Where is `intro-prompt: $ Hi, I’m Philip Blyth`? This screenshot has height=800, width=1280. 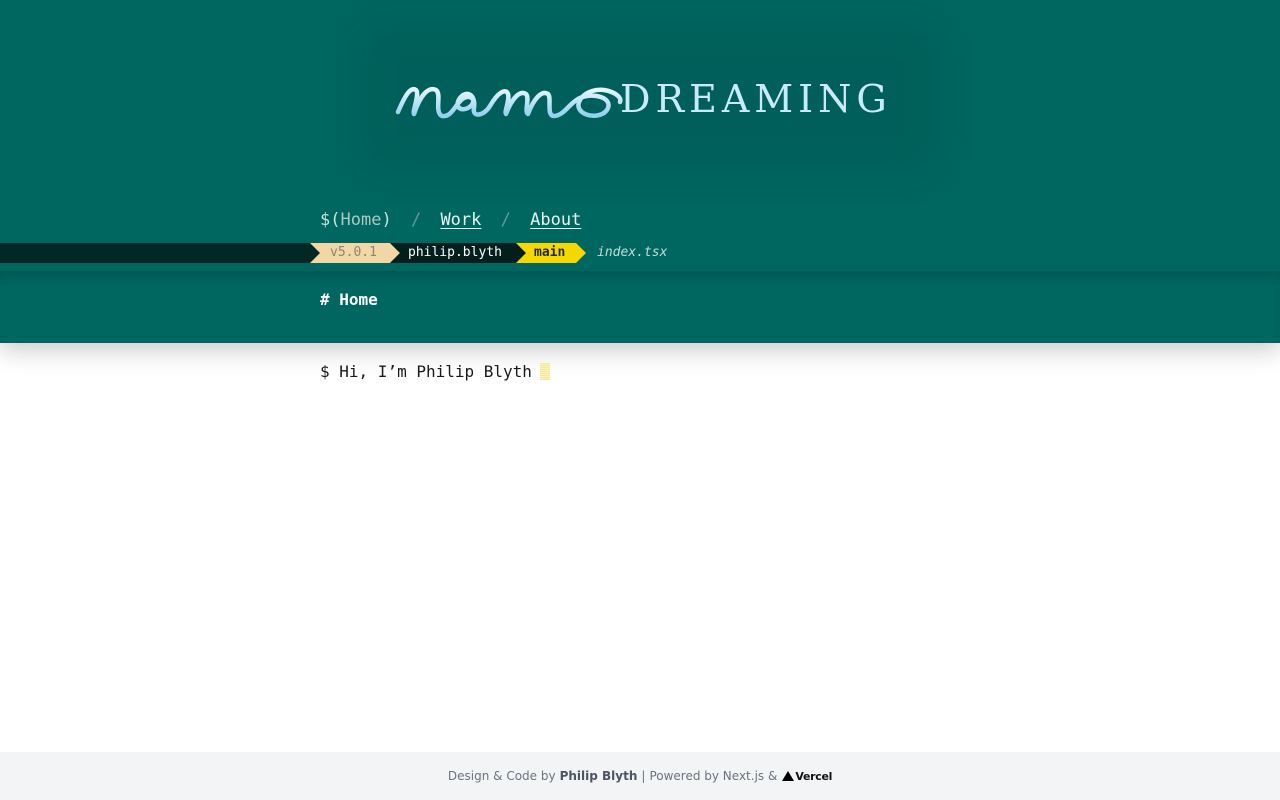
intro-prompt: $ Hi, I’m Philip Blyth is located at coordinates (435, 372).